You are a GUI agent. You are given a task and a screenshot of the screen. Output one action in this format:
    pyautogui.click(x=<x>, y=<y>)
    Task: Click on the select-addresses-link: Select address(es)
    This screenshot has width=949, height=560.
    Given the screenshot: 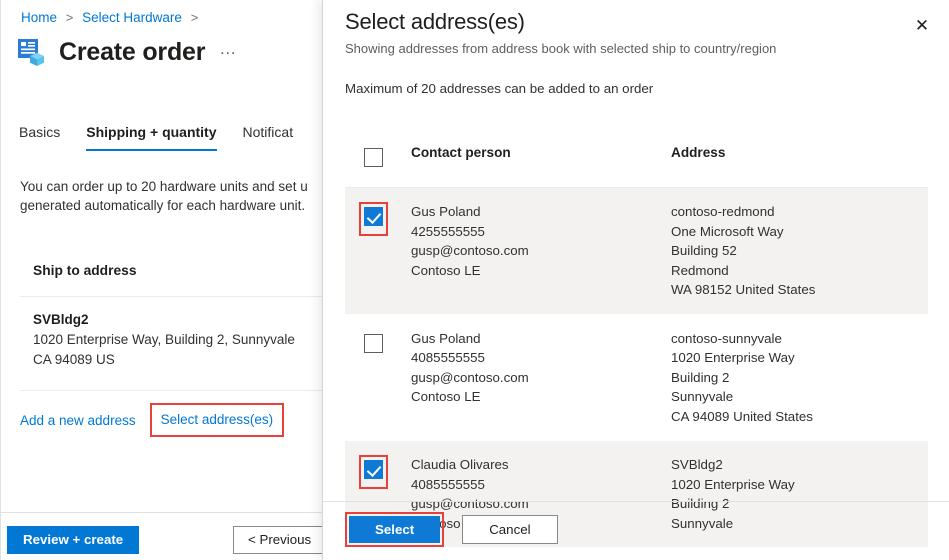 What is the action you would take?
    pyautogui.click(x=217, y=419)
    